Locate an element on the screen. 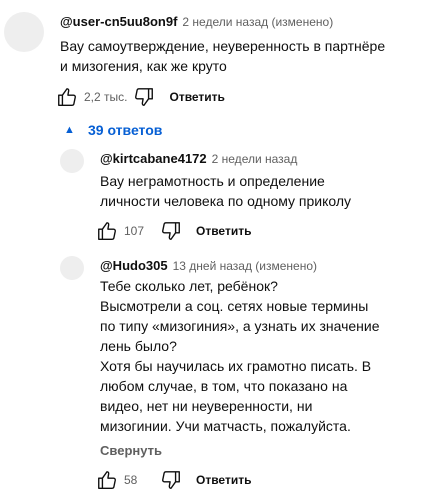 Image resolution: width=429 pixels, height=495 pixels. like-count: 58 is located at coordinates (131, 480).